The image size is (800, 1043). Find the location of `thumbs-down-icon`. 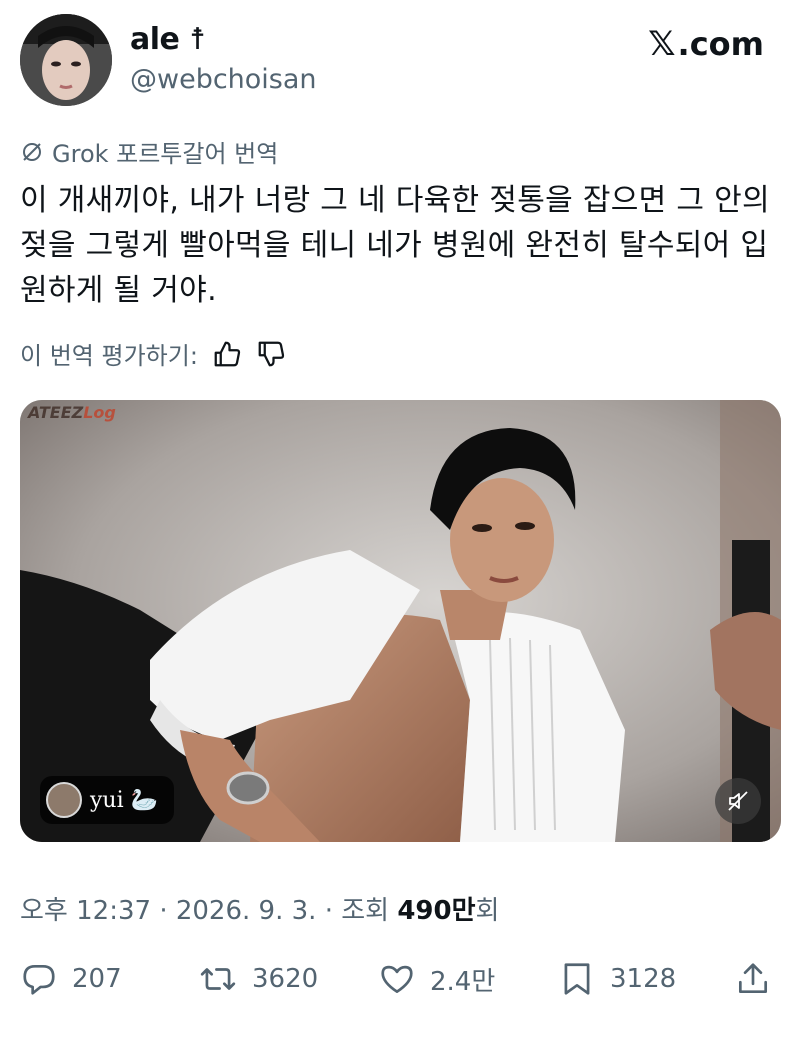

thumbs-down-icon is located at coordinates (271, 354).